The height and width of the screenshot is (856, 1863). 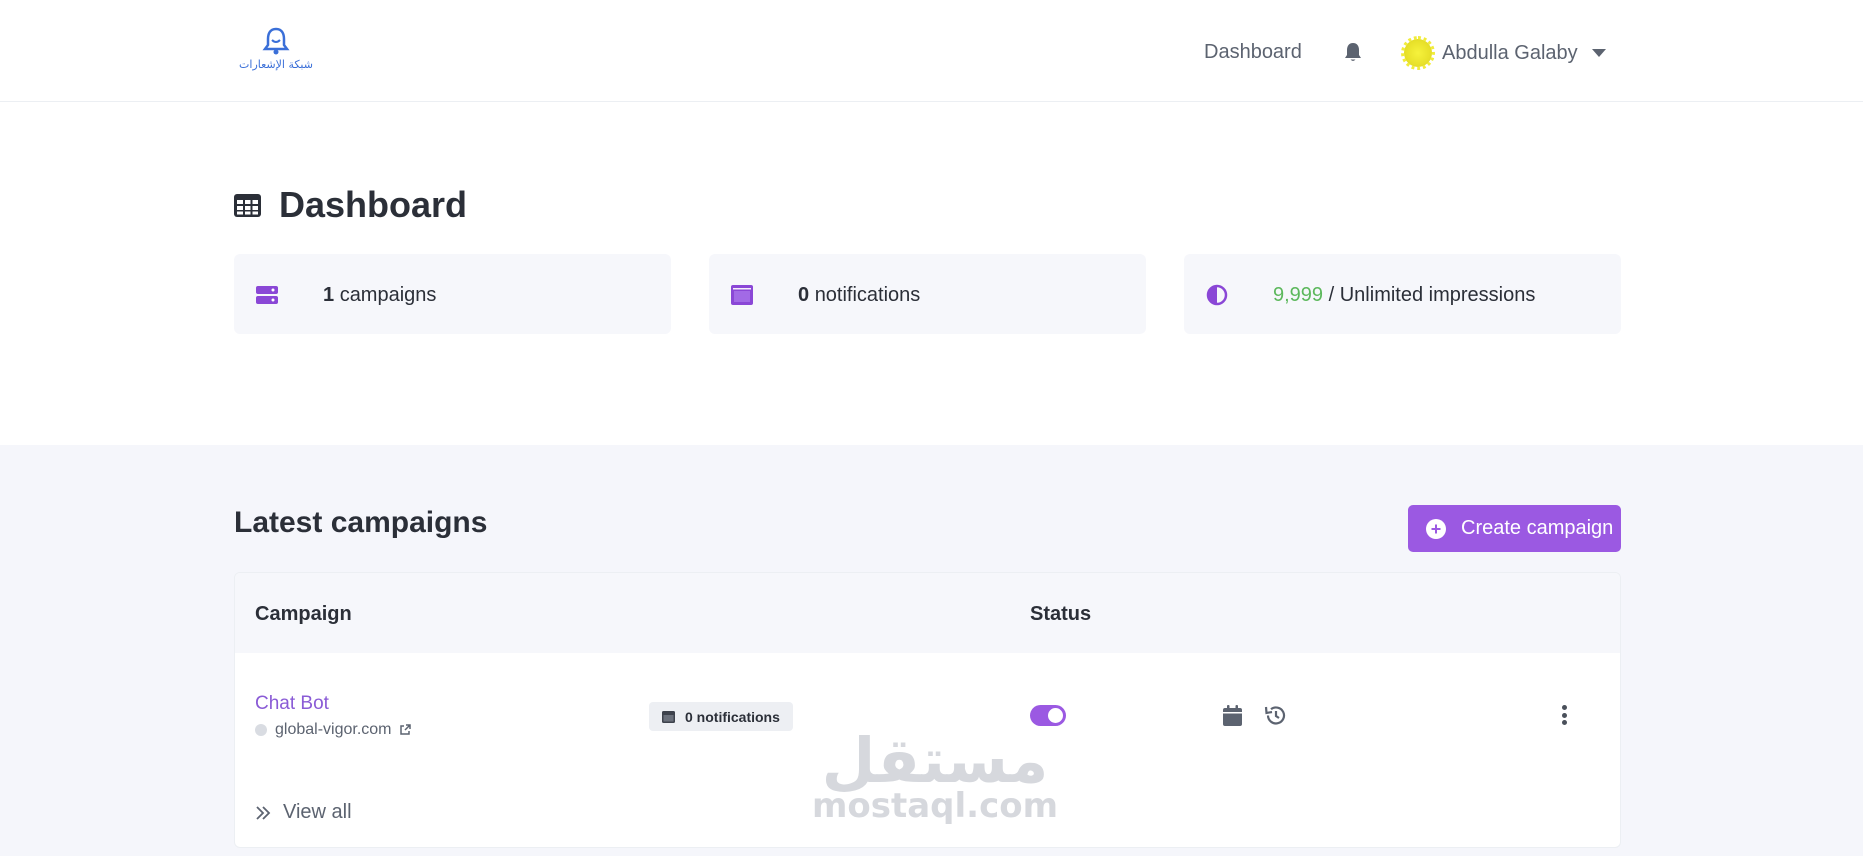 I want to click on stat-campaigns-count: 1, so click(x=329, y=295).